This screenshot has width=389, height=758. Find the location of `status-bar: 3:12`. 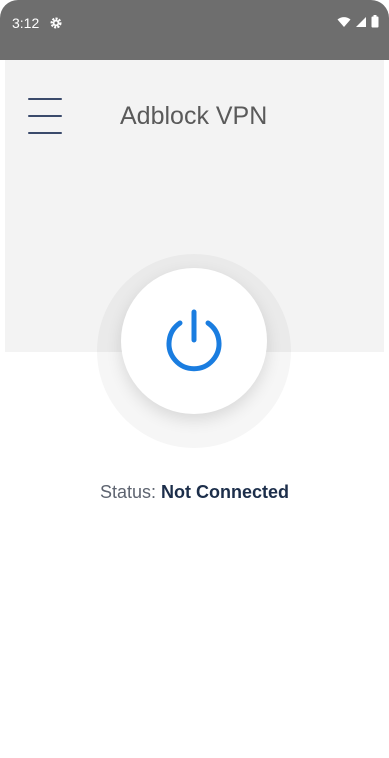

status-bar: 3:12 is located at coordinates (194, 30).